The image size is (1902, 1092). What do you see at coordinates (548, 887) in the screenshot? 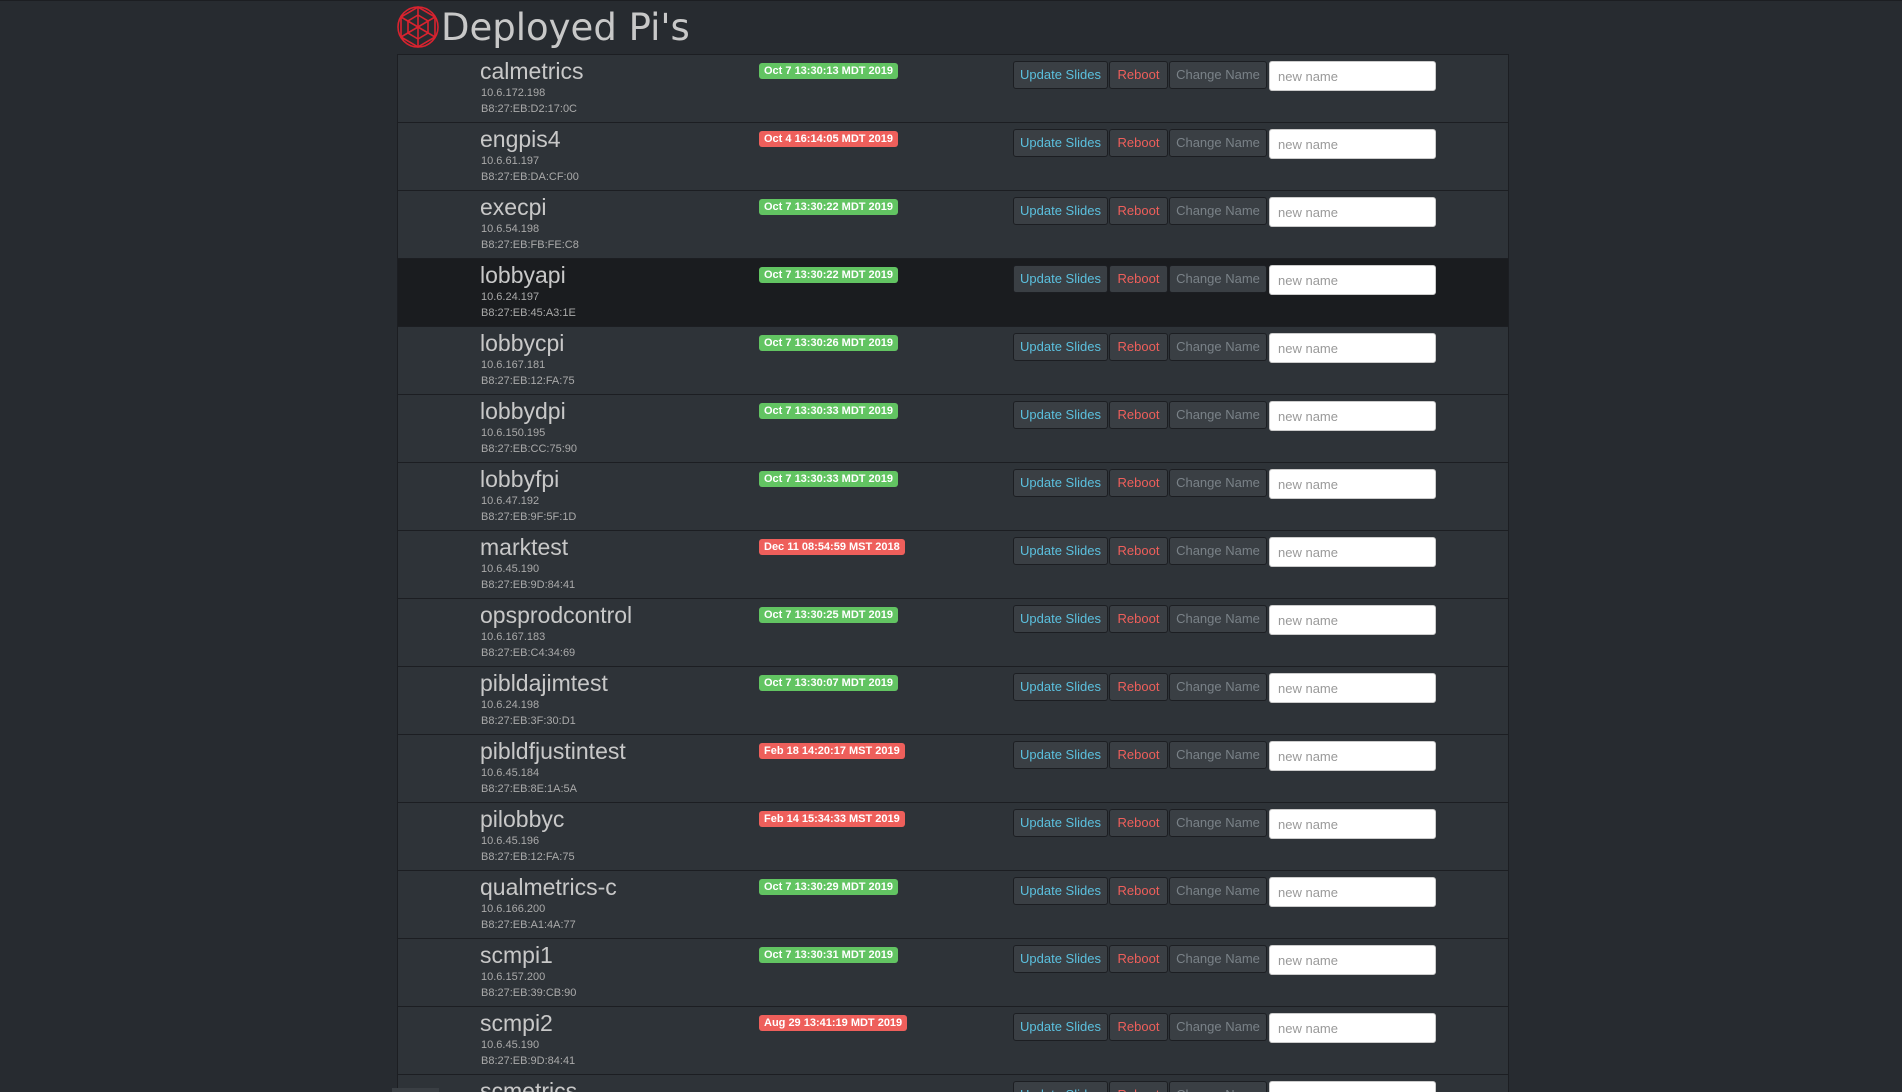
I see `pi-name: qualmetrics-c` at bounding box center [548, 887].